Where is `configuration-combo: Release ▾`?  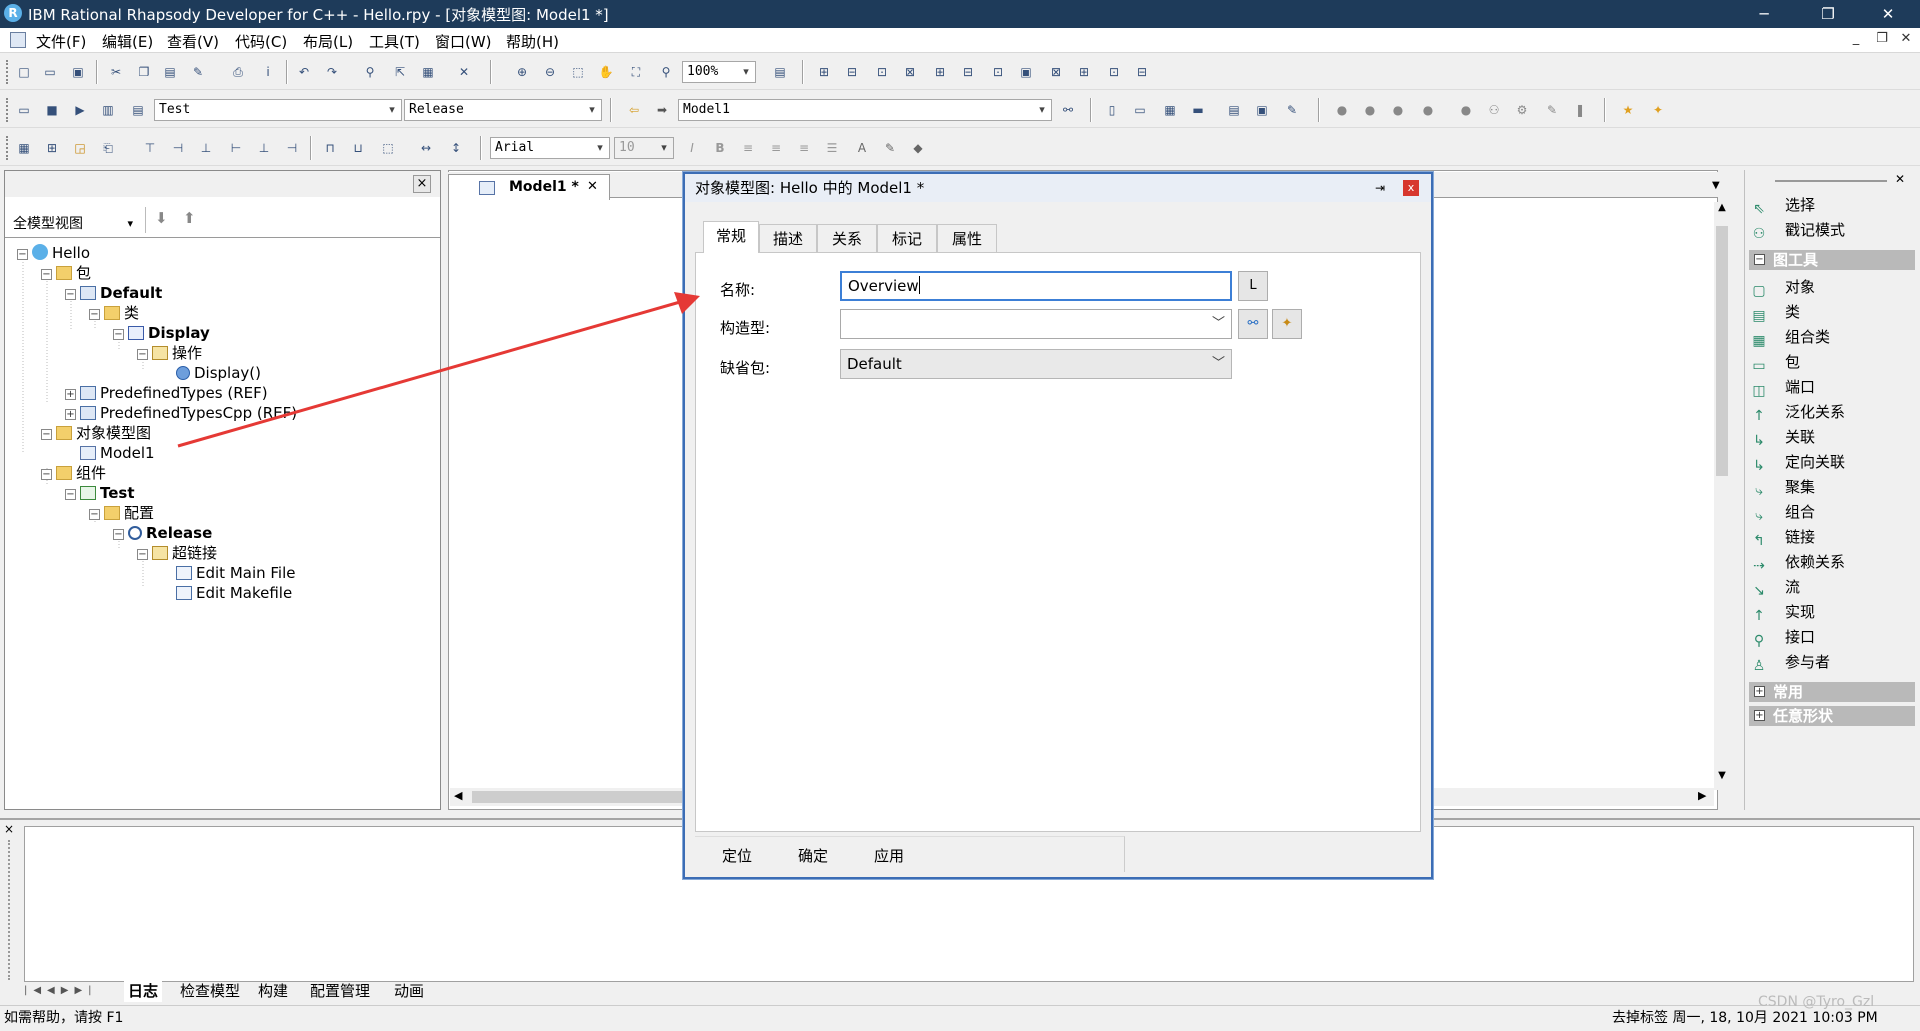
configuration-combo: Release ▾ is located at coordinates (503, 110).